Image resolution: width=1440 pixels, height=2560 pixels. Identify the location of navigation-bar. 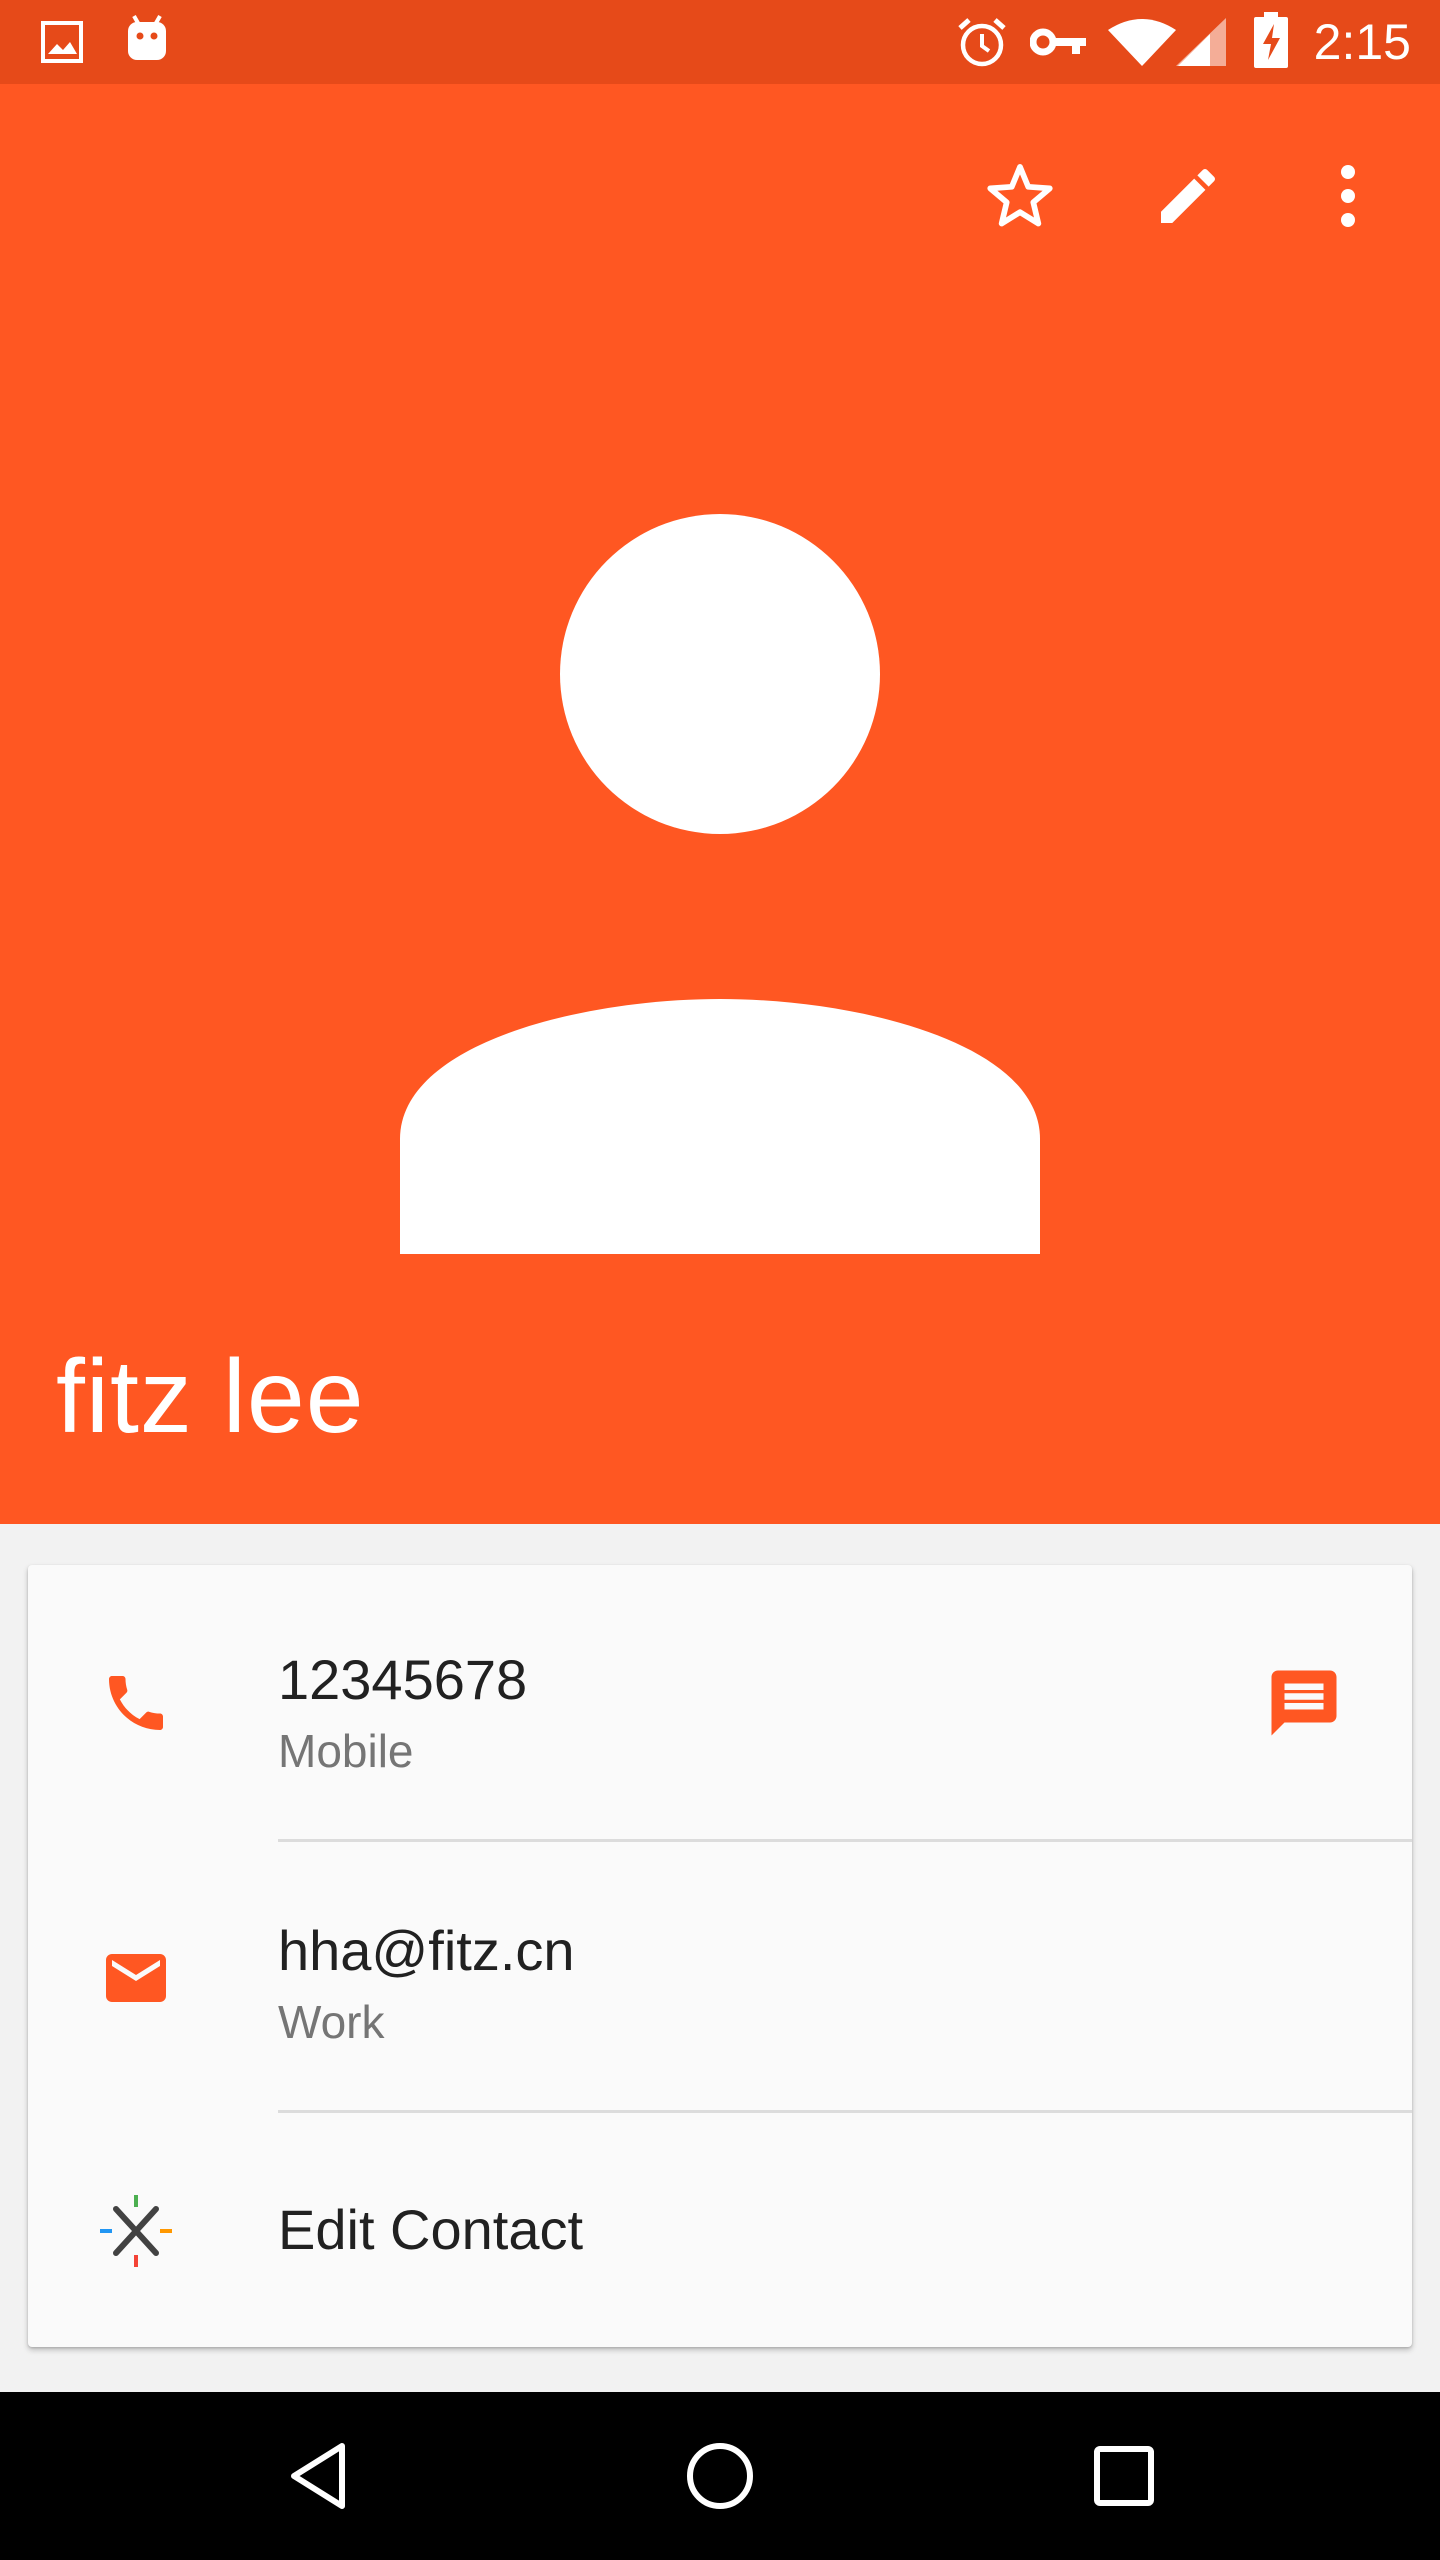
(720, 2476).